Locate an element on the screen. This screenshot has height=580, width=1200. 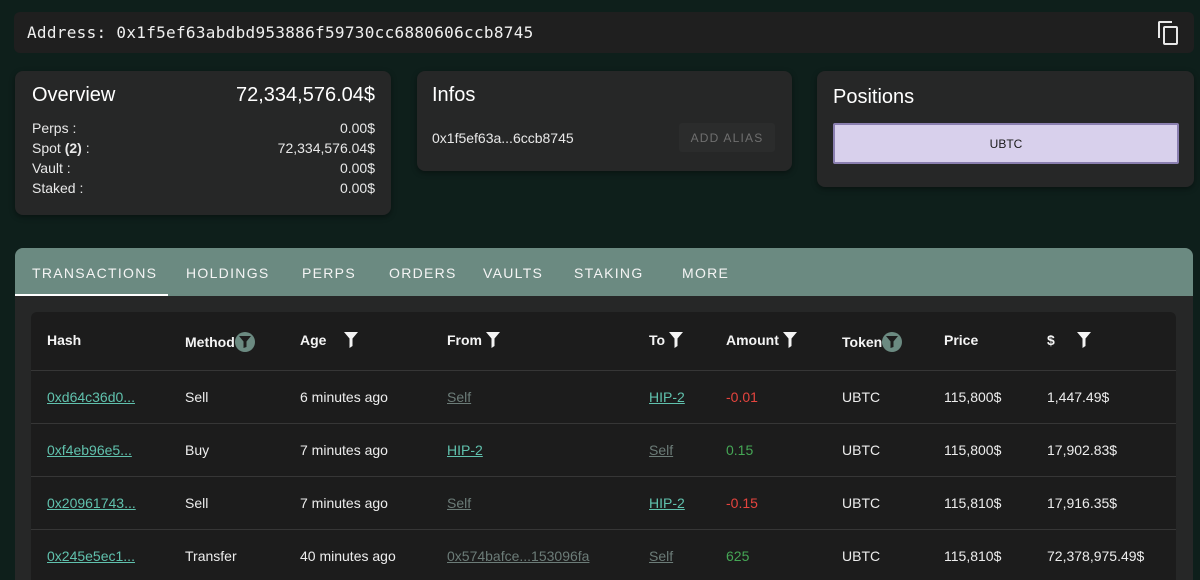
tab-transactions: TRANSACTIONS is located at coordinates (94, 273).